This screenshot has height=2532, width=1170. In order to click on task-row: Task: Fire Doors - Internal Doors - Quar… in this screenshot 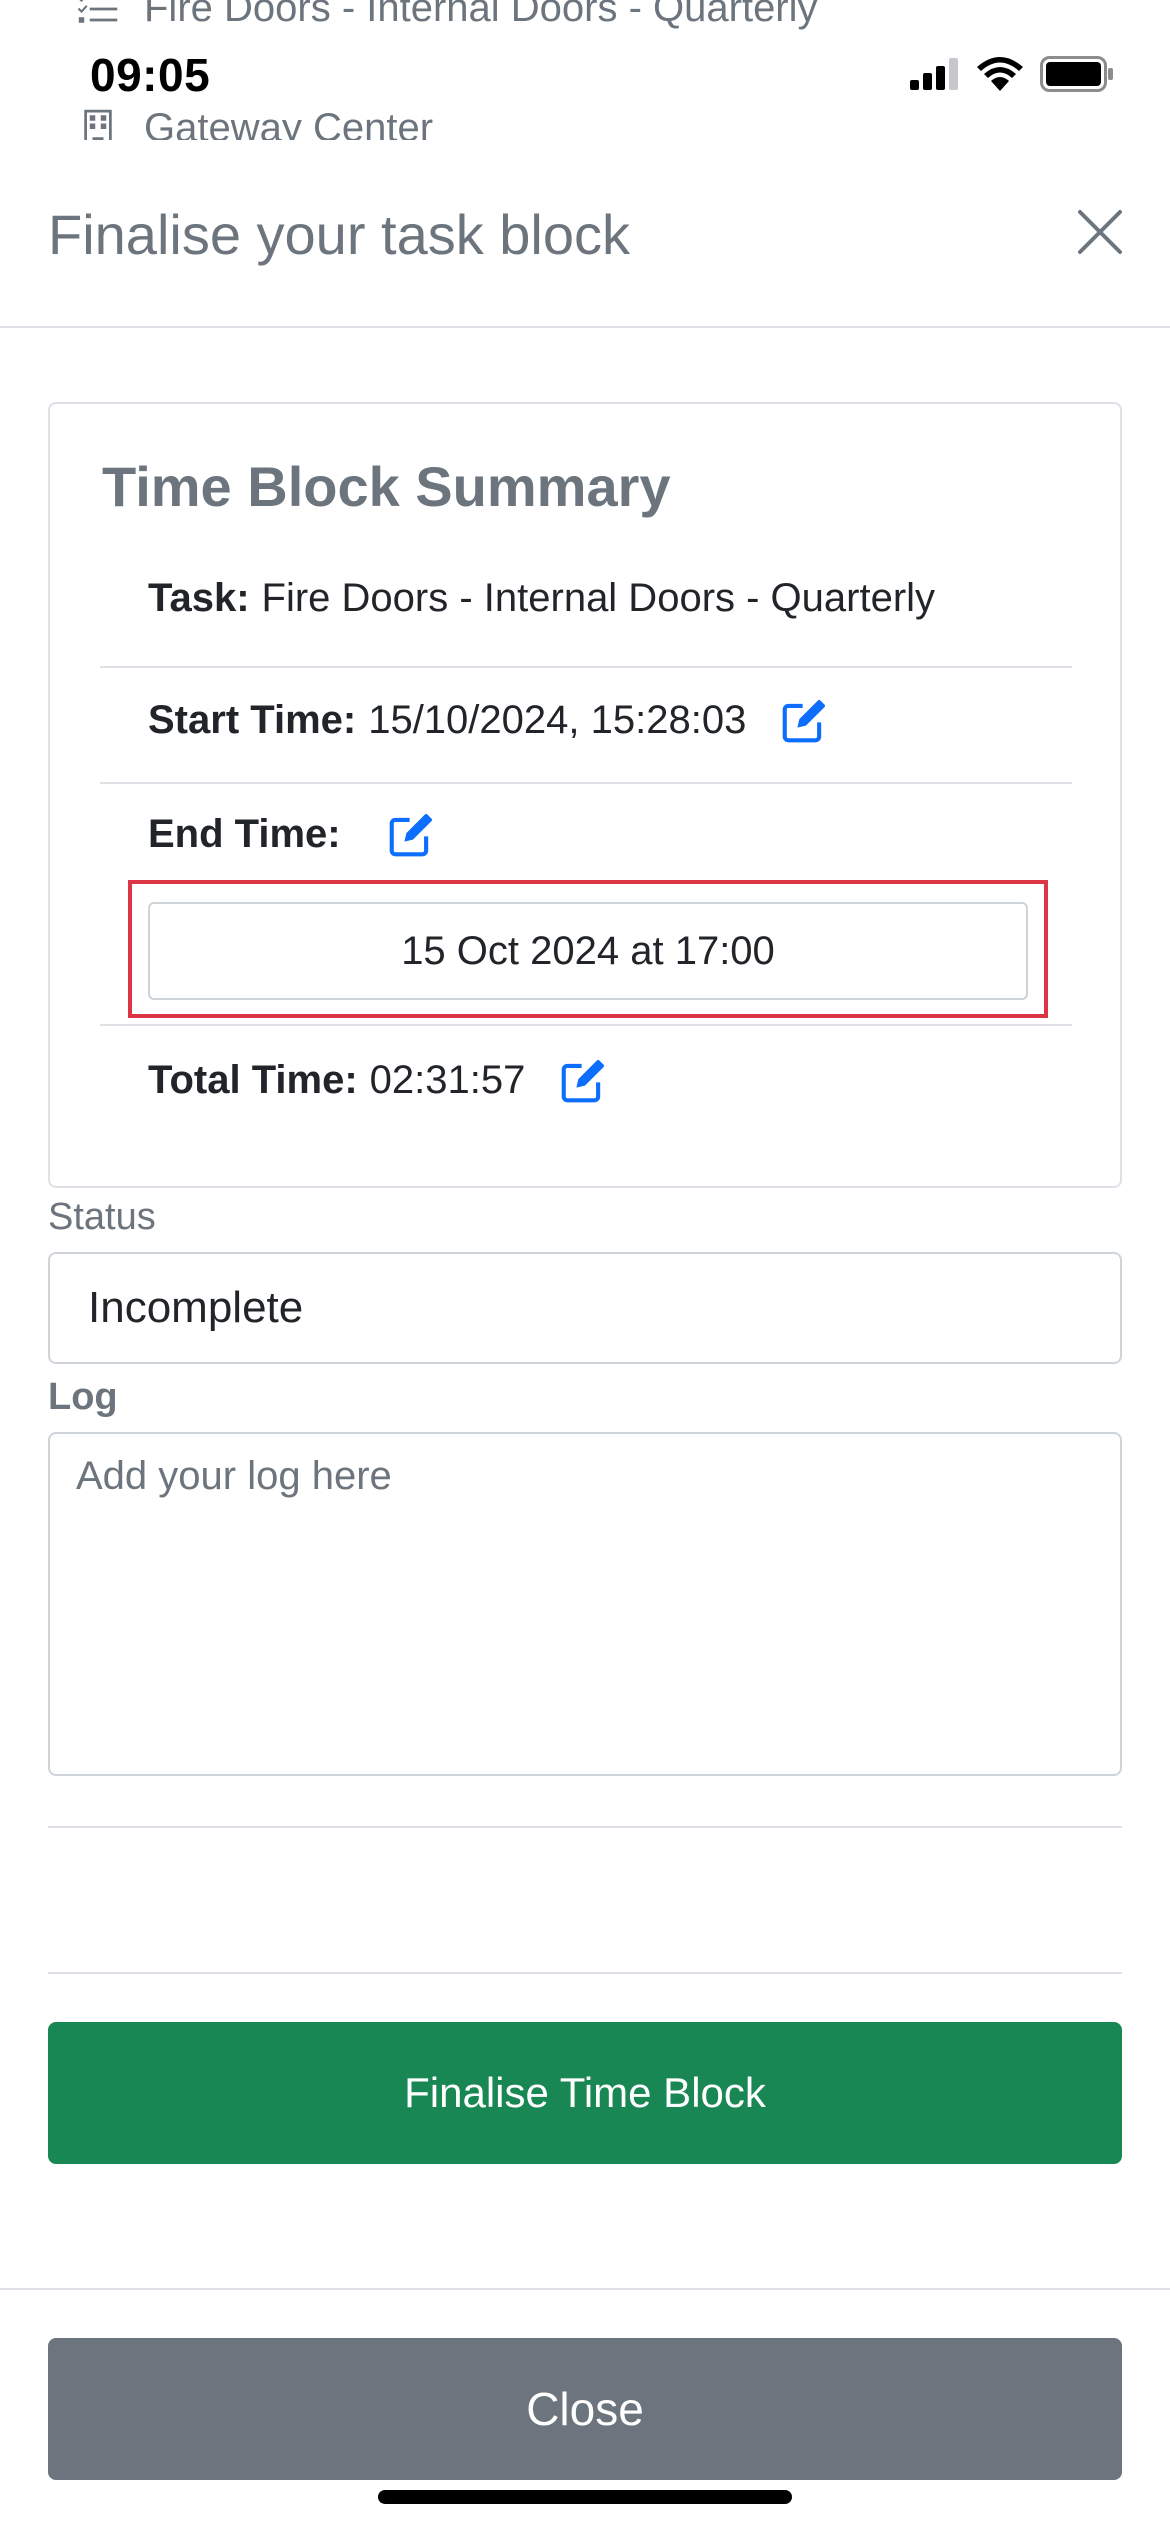, I will do `click(586, 606)`.